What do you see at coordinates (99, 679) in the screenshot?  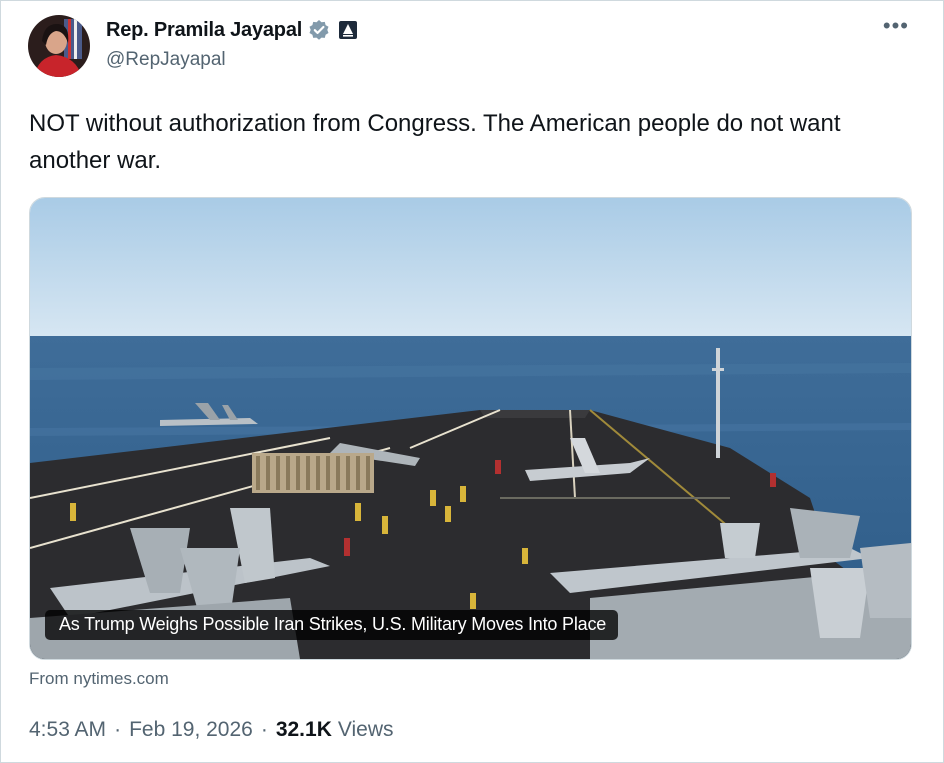 I see `card-source-link: From nytimes.com` at bounding box center [99, 679].